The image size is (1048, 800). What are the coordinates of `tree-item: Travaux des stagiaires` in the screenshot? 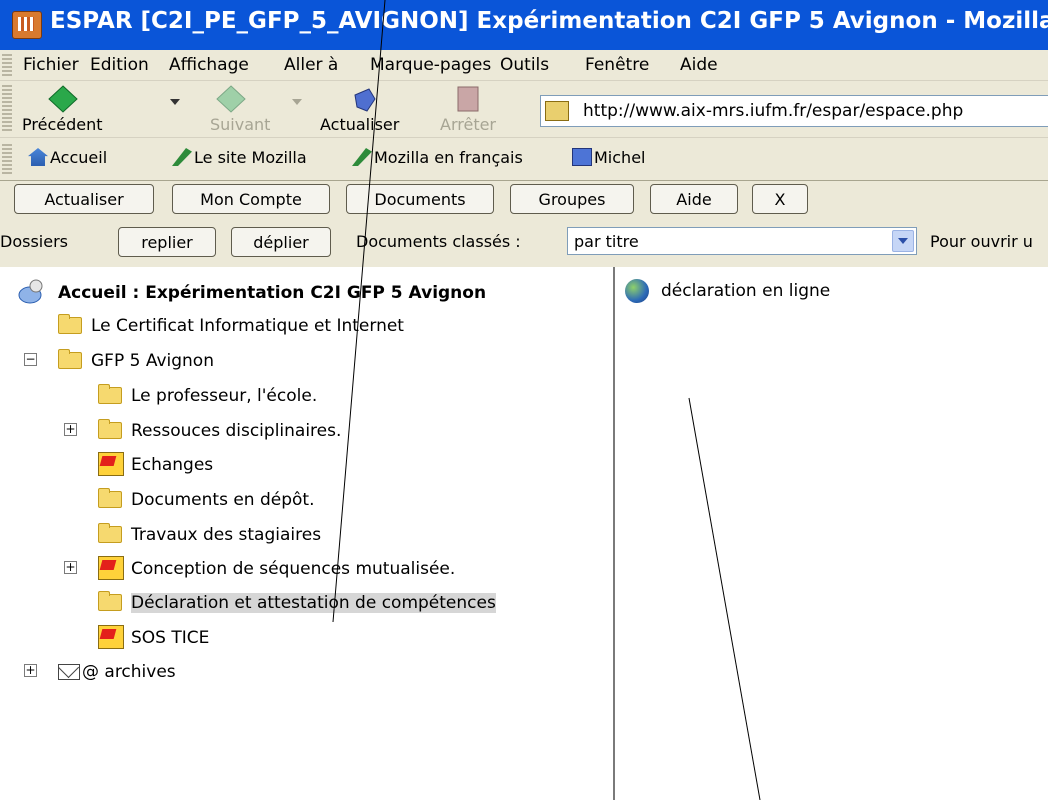 It's located at (248, 535).